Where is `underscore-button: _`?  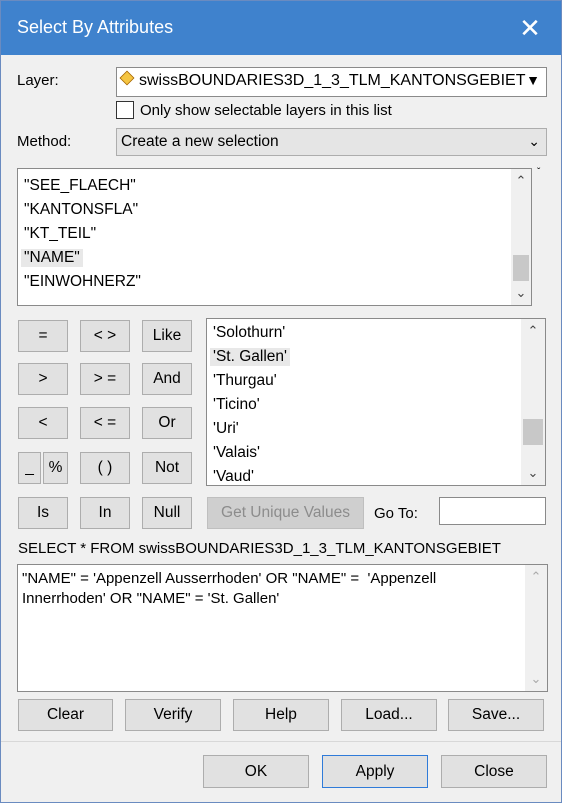
underscore-button: _ is located at coordinates (29, 468).